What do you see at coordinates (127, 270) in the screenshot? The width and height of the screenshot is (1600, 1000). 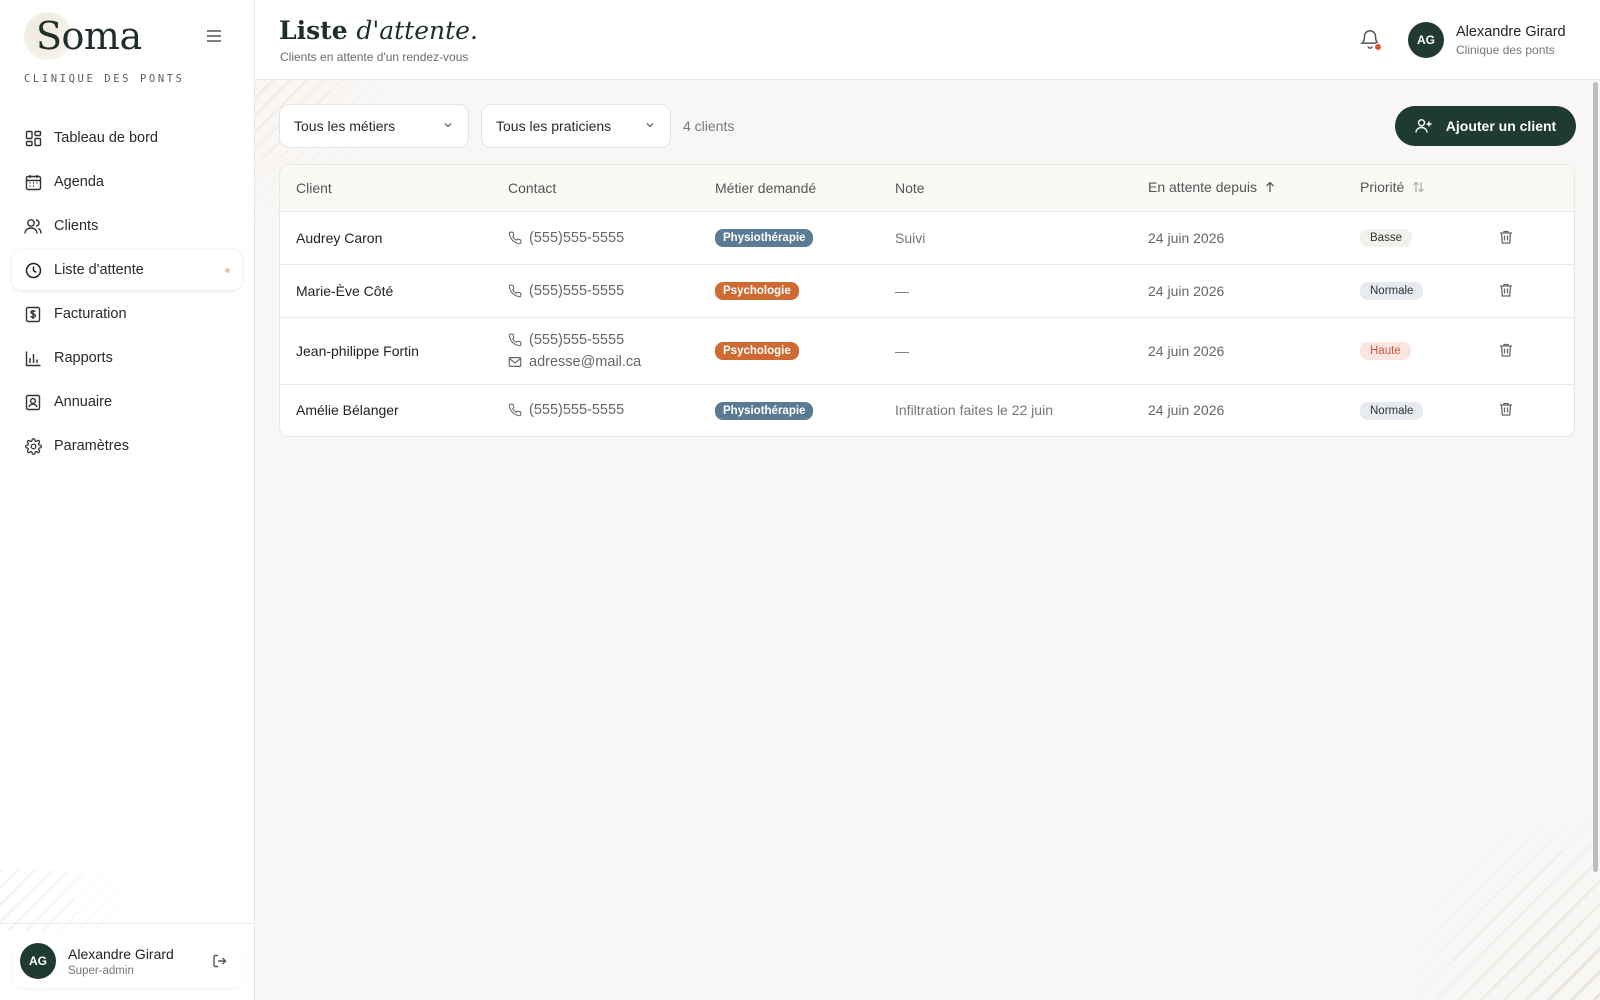 I see `sidebar-item-liste-d-attente: Liste d'attente` at bounding box center [127, 270].